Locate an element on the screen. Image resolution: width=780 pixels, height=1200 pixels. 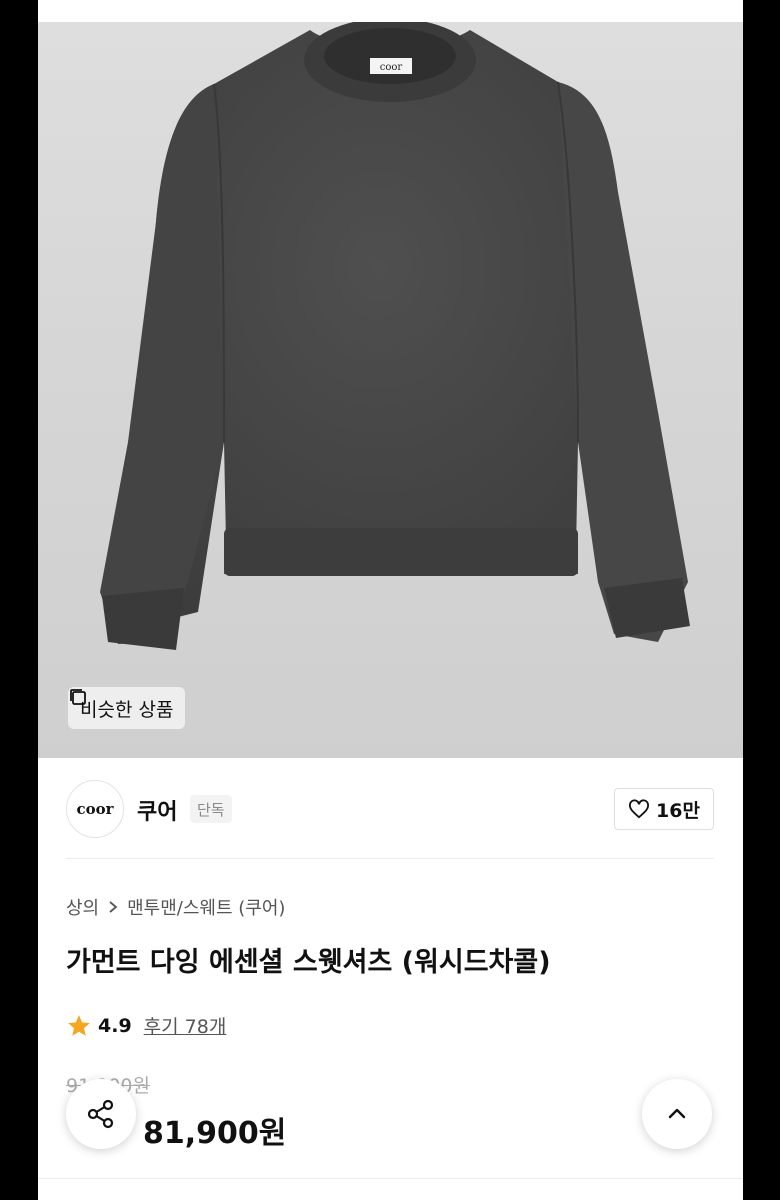
reviews-link: 후기 78개 is located at coordinates (185, 1025).